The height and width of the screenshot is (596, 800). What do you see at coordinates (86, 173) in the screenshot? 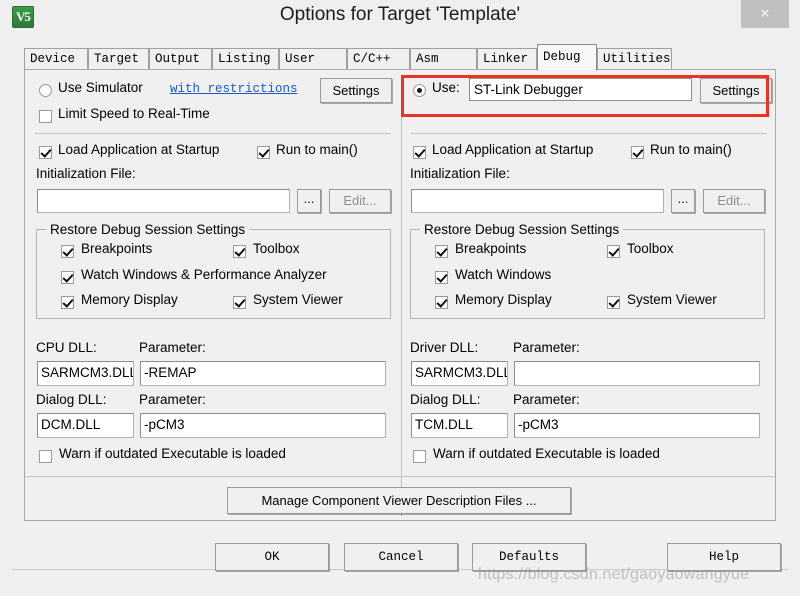
I see `left-init-file-label: Initialization File:` at bounding box center [86, 173].